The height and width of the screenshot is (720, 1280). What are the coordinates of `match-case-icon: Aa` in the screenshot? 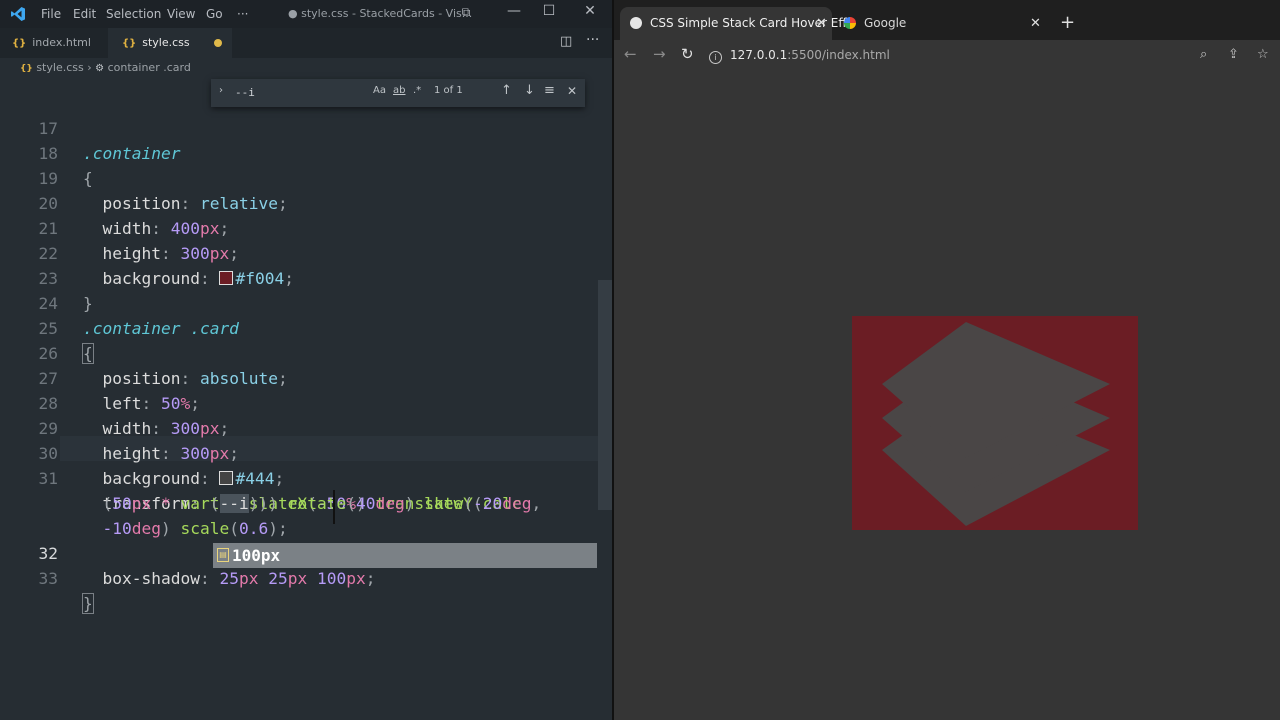 It's located at (379, 90).